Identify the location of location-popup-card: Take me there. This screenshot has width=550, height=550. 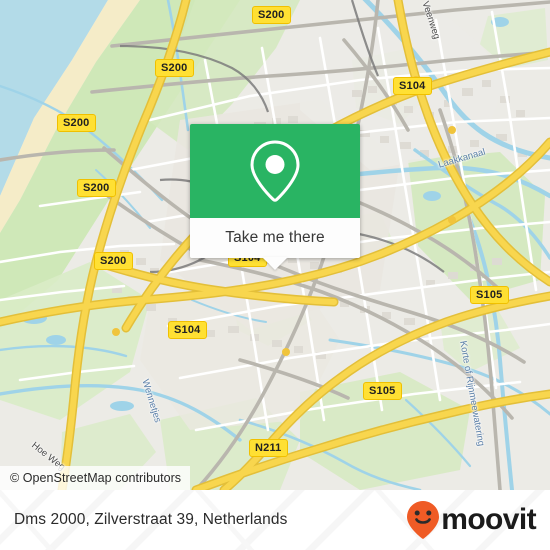
(275, 197).